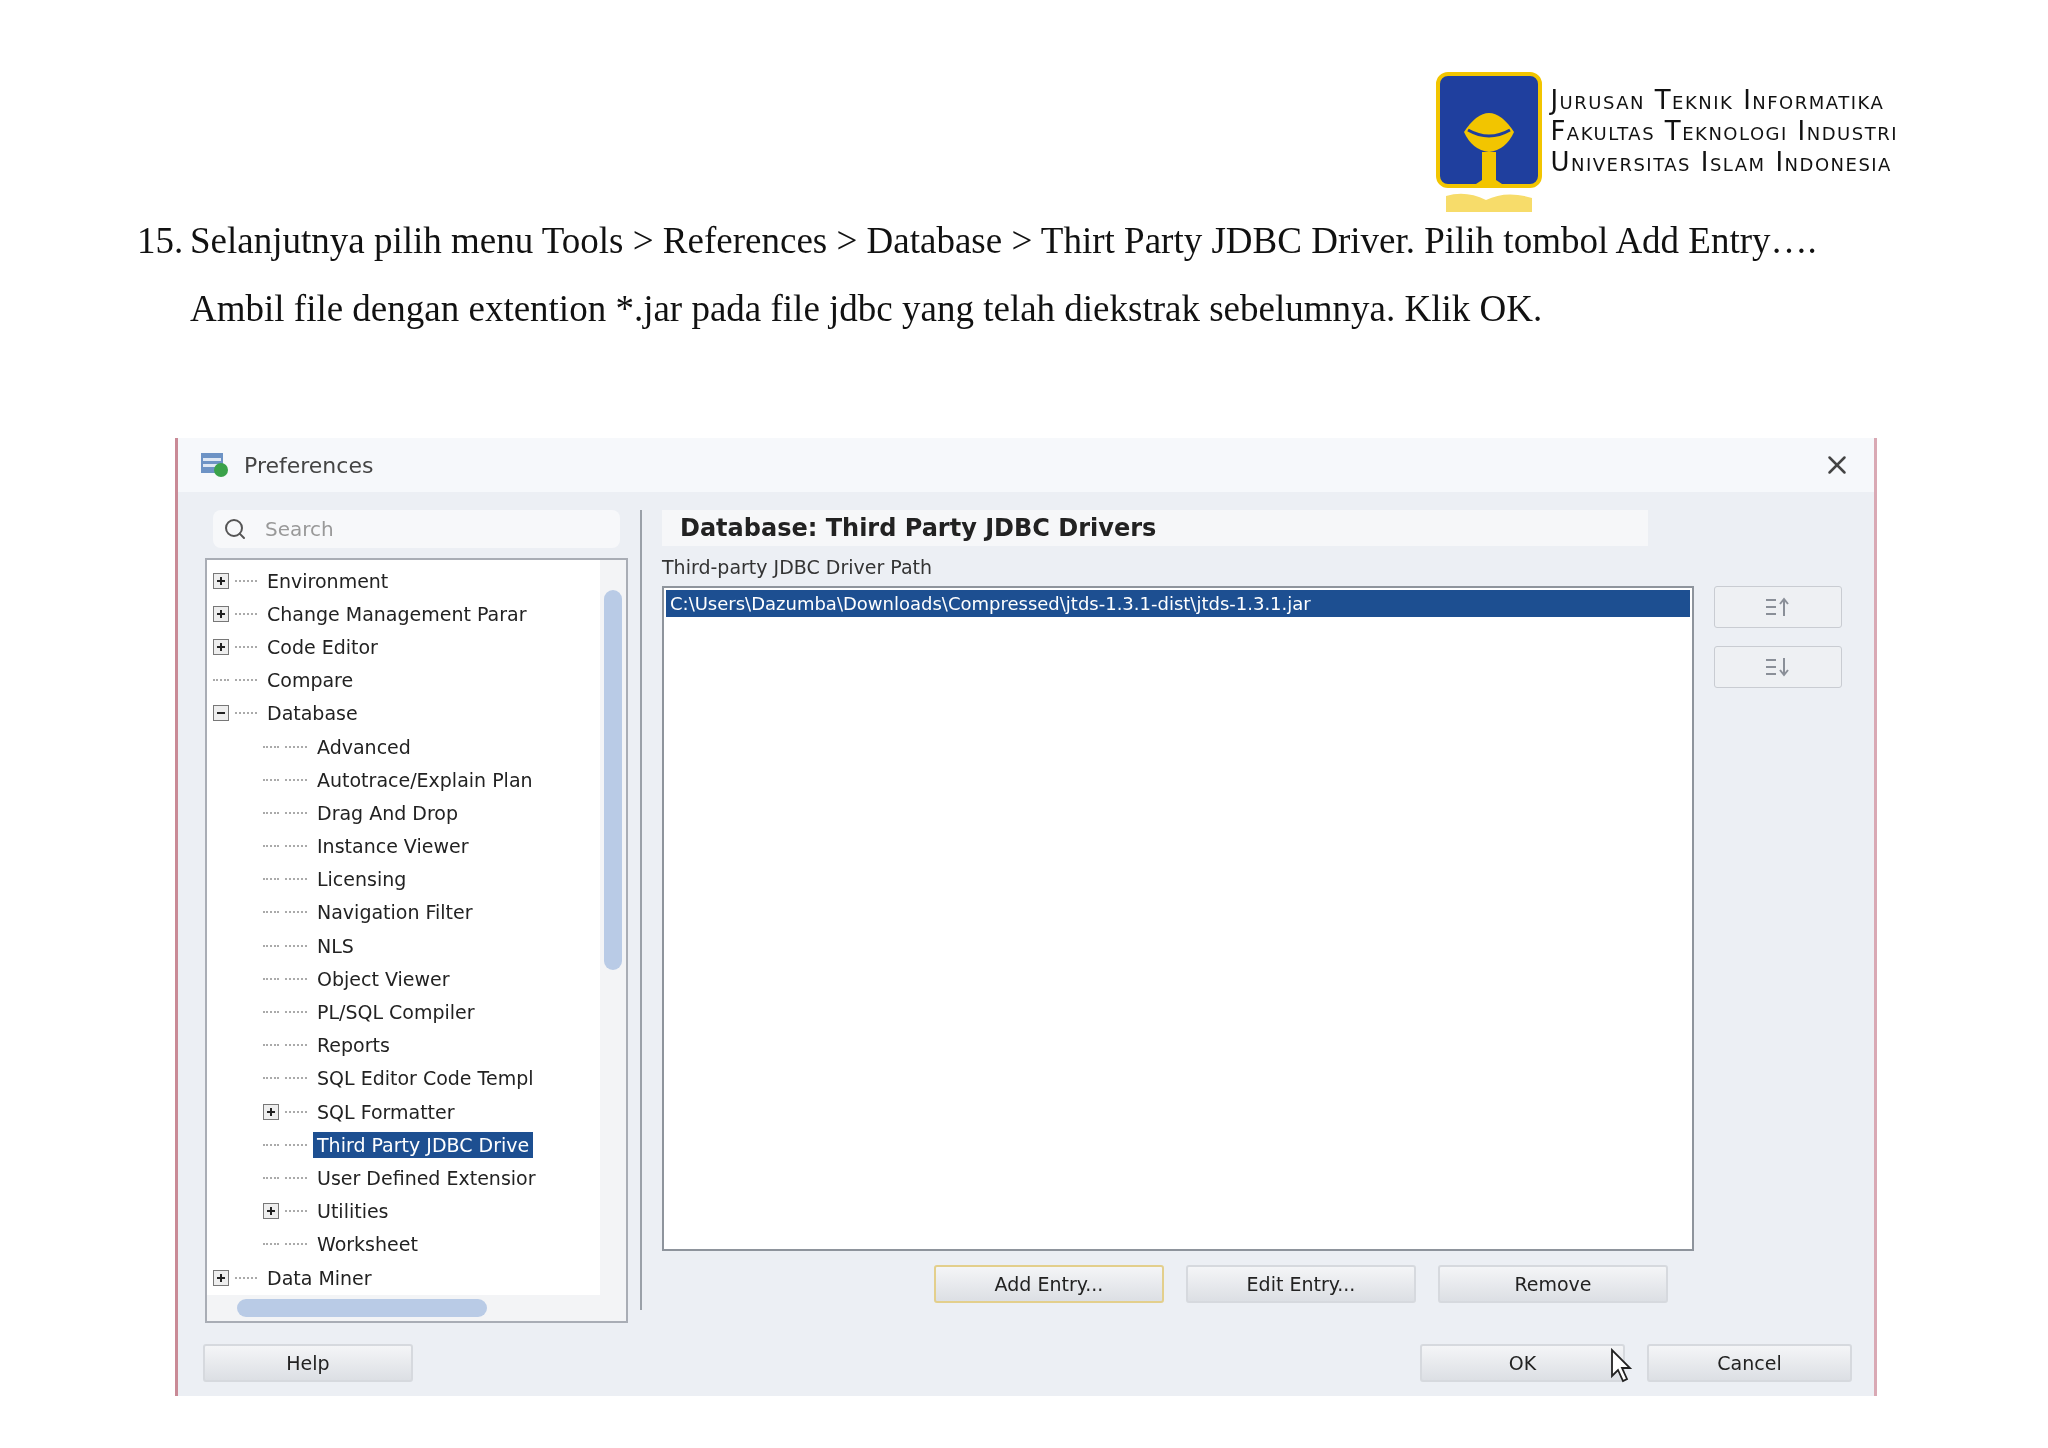 This screenshot has width=2048, height=1448. Describe the element at coordinates (328, 580) in the screenshot. I see `tree-item: Environment` at that location.